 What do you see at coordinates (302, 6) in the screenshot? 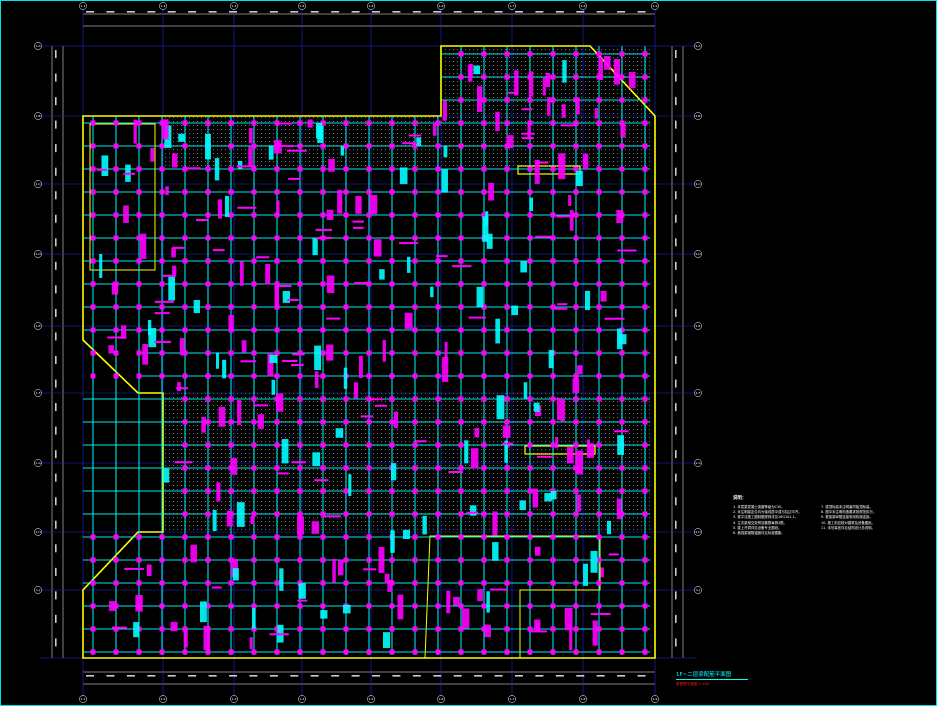
I see `axis-top-label: 1-4` at bounding box center [302, 6].